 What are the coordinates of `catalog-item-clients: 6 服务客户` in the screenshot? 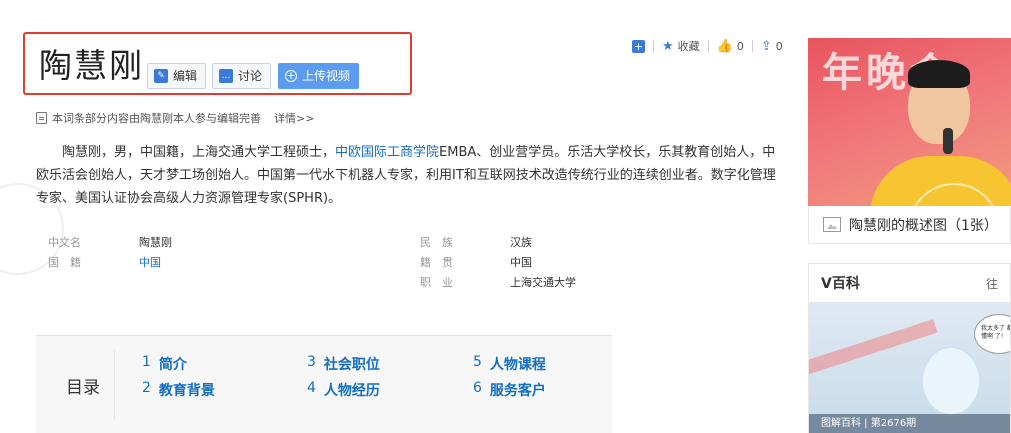 It's located at (509, 390).